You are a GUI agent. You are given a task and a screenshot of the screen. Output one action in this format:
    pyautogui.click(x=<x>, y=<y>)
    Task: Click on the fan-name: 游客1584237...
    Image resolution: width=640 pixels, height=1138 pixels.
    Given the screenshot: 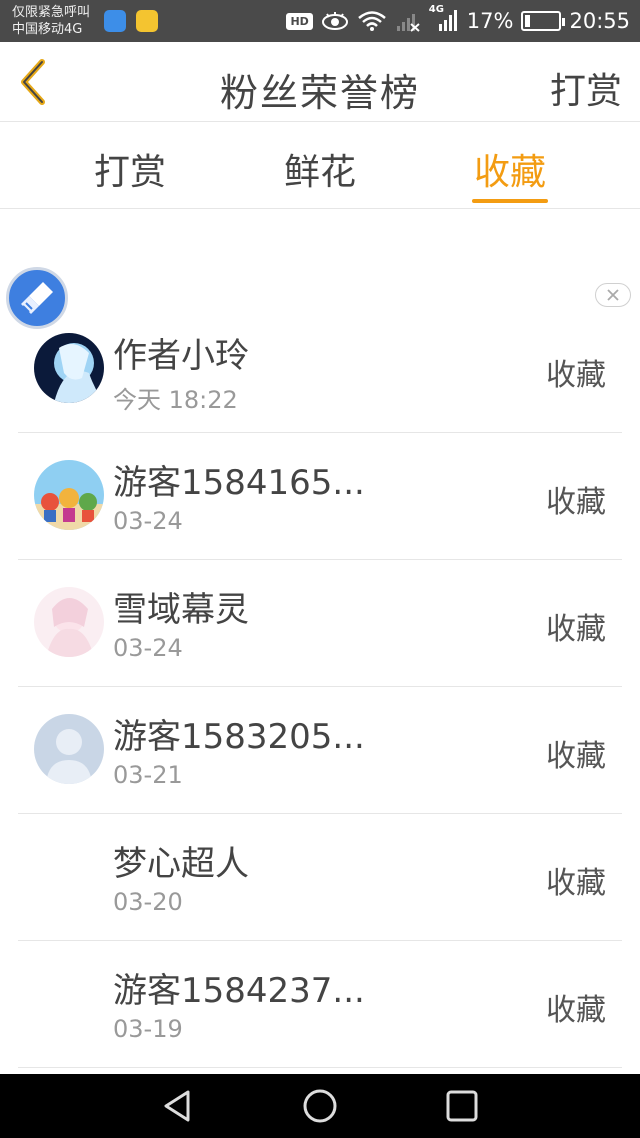 What is the action you would take?
    pyautogui.click(x=239, y=991)
    